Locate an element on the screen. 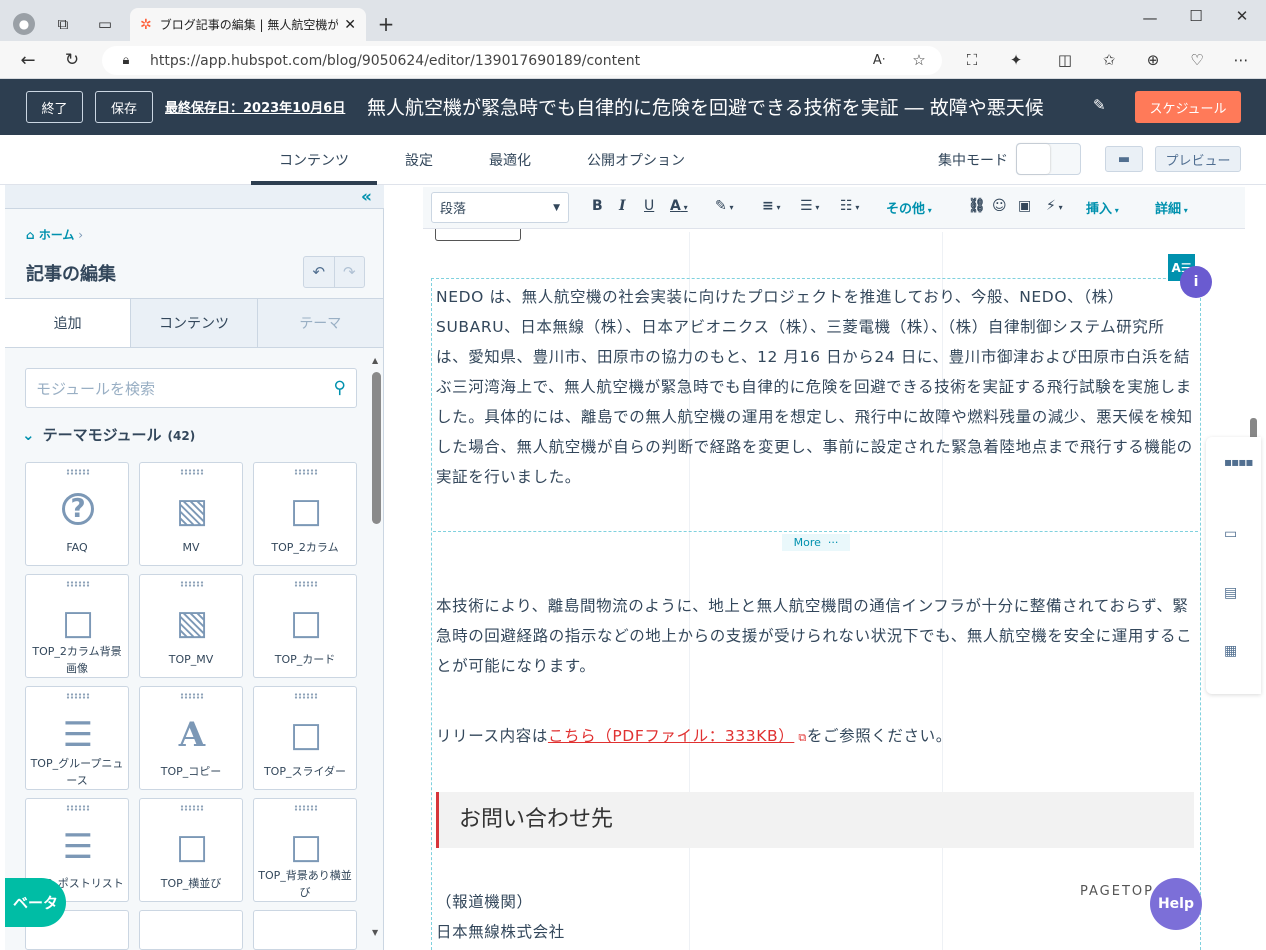 The width and height of the screenshot is (1266, 950). preview-button: プレビュー is located at coordinates (1198, 159).